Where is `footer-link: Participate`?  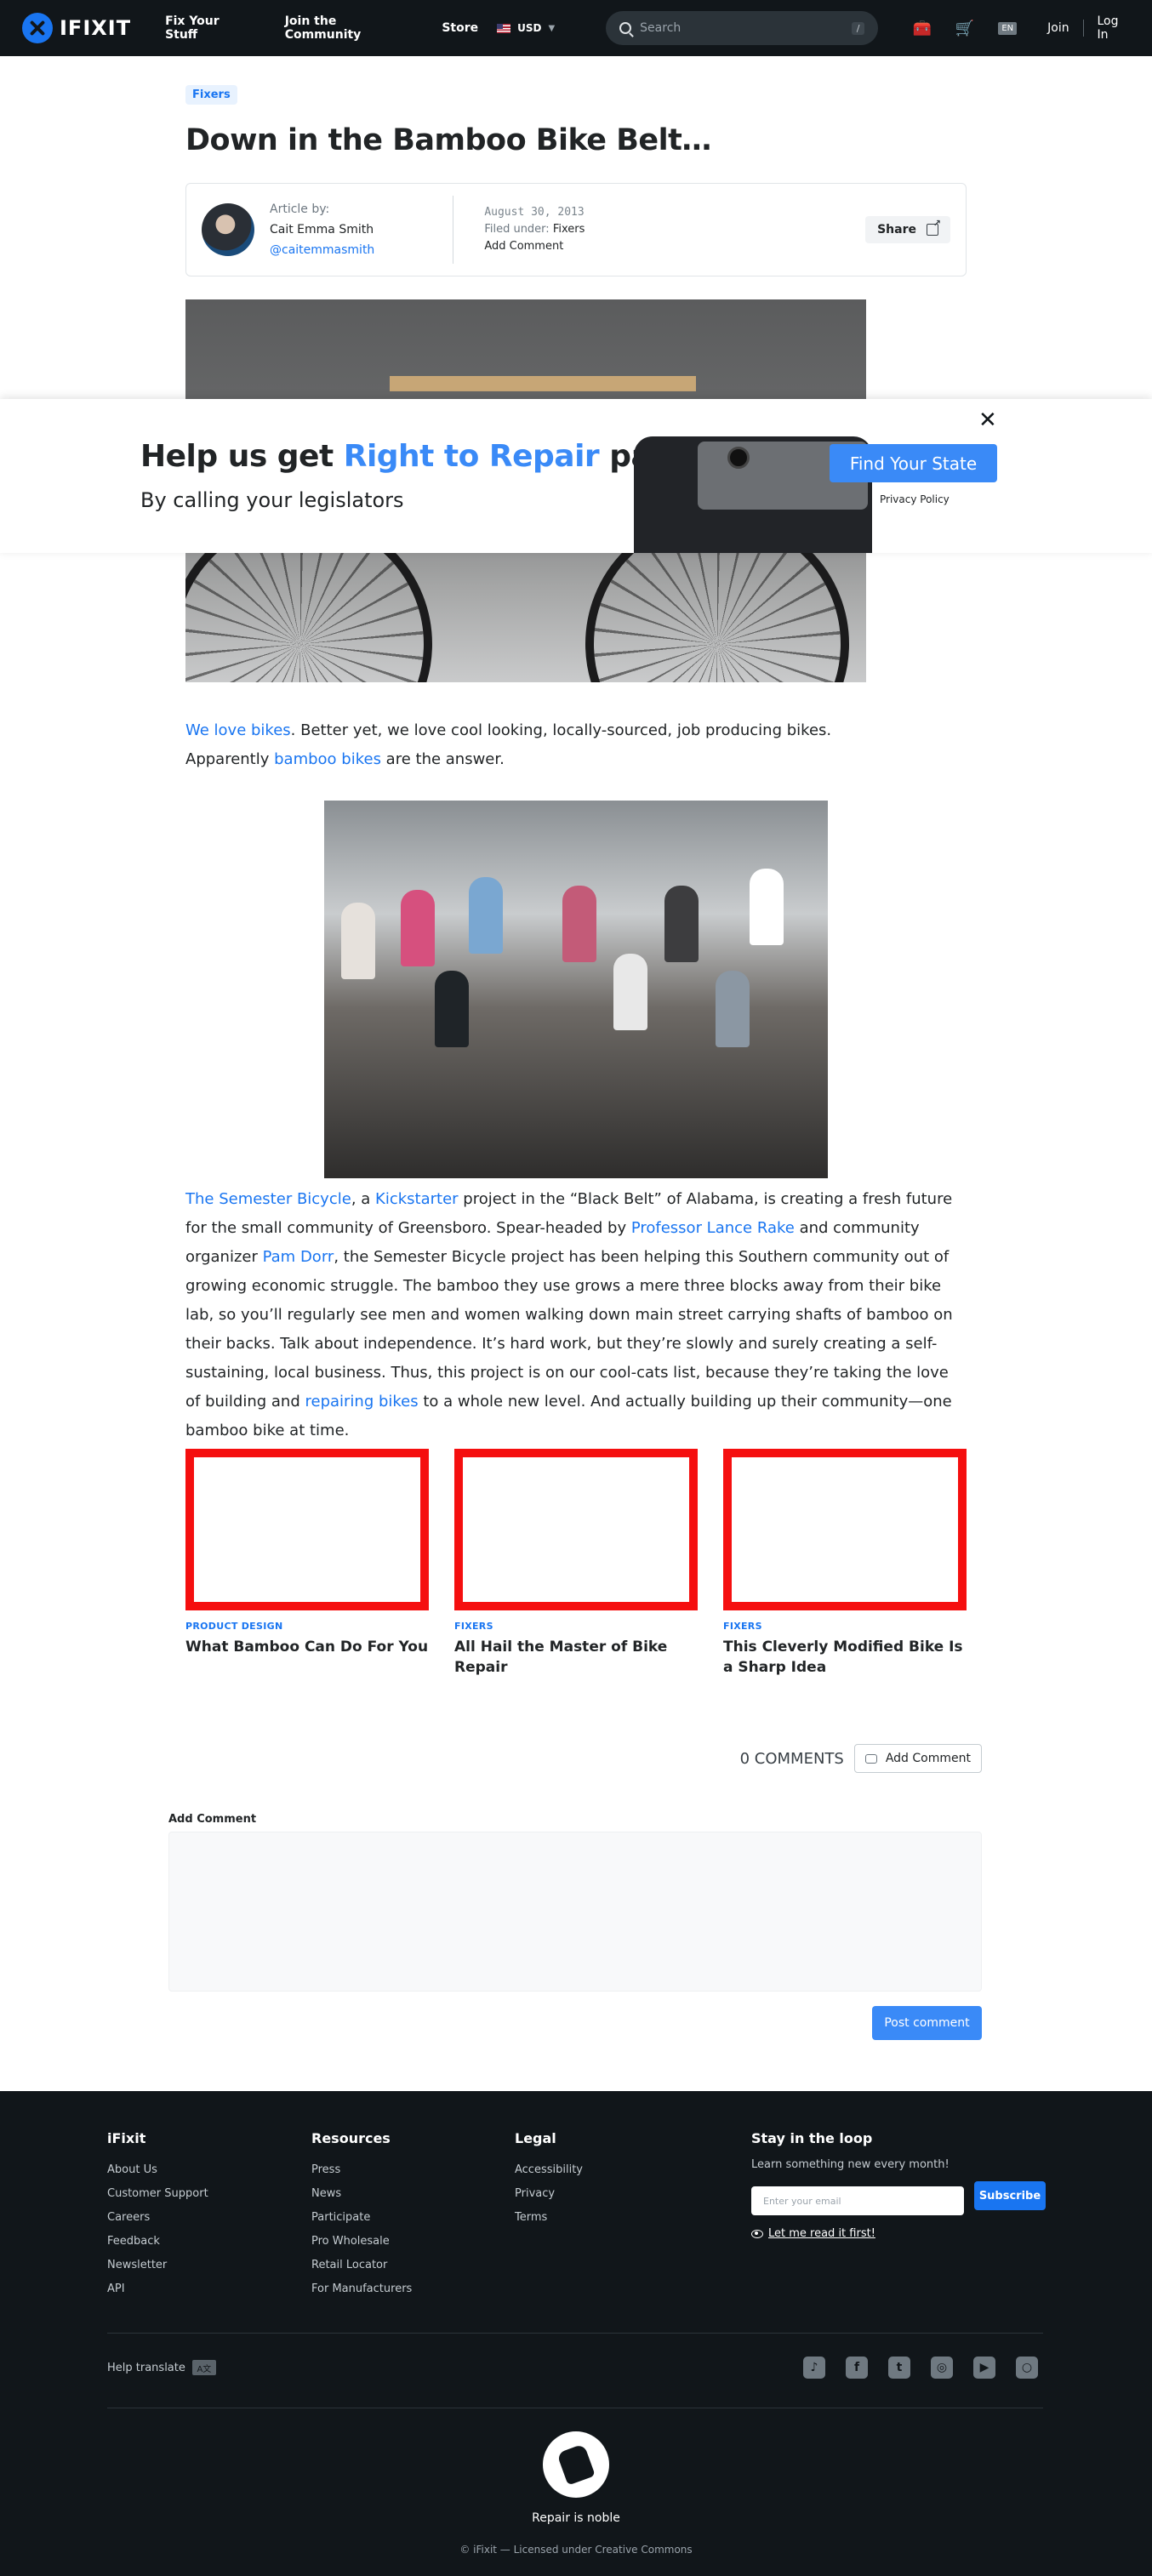 footer-link: Participate is located at coordinates (362, 2218).